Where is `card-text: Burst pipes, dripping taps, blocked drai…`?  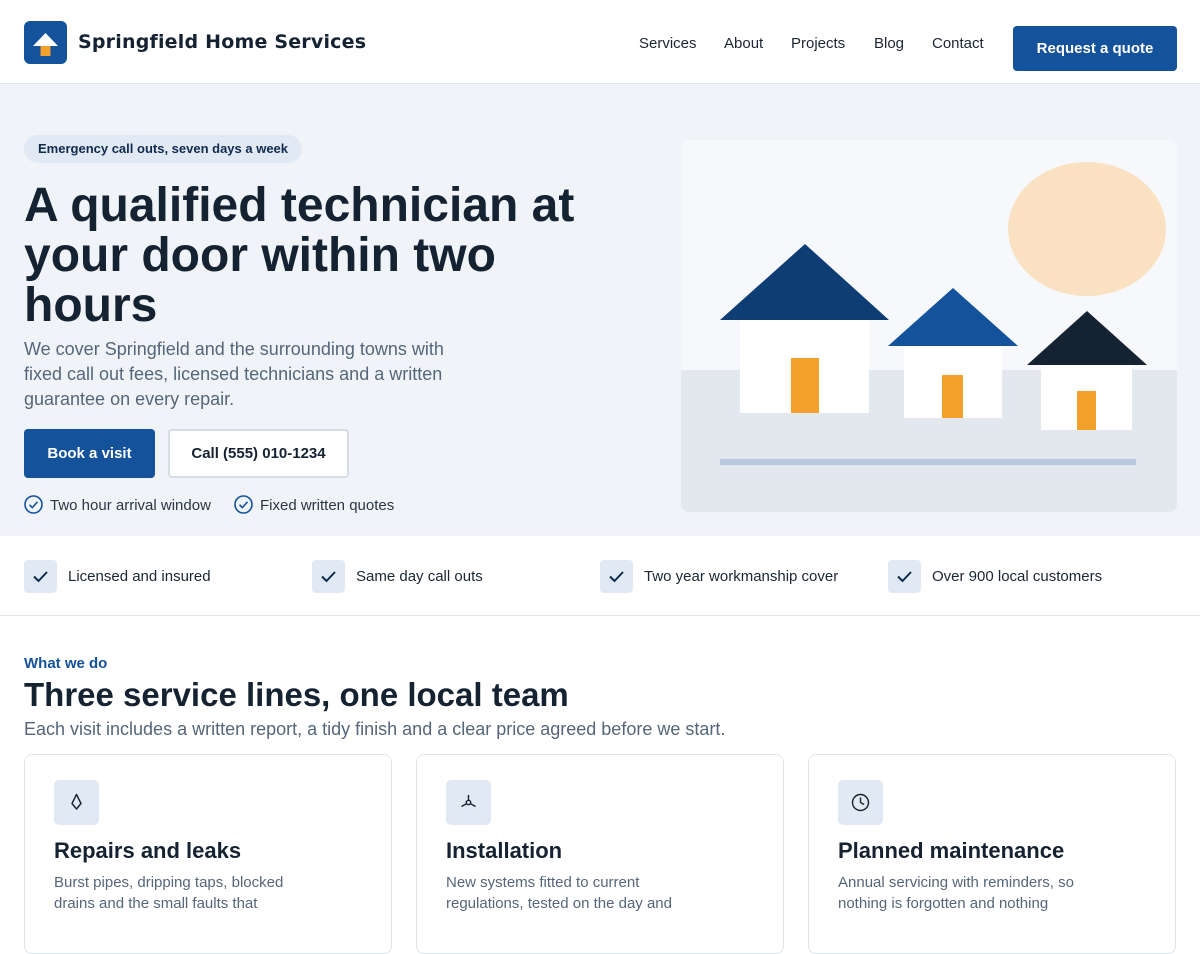
card-text: Burst pipes, dripping taps, blocked drai… is located at coordinates (169, 893).